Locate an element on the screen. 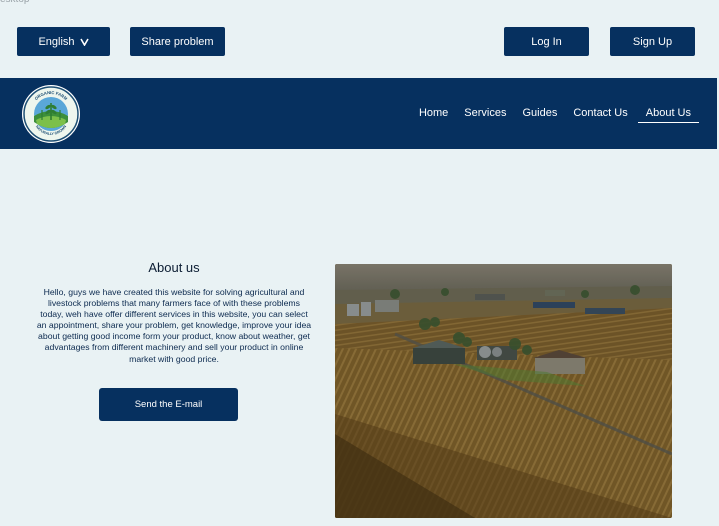 This screenshot has width=719, height=526. nav-link-contact-us: Contact Us is located at coordinates (600, 114).